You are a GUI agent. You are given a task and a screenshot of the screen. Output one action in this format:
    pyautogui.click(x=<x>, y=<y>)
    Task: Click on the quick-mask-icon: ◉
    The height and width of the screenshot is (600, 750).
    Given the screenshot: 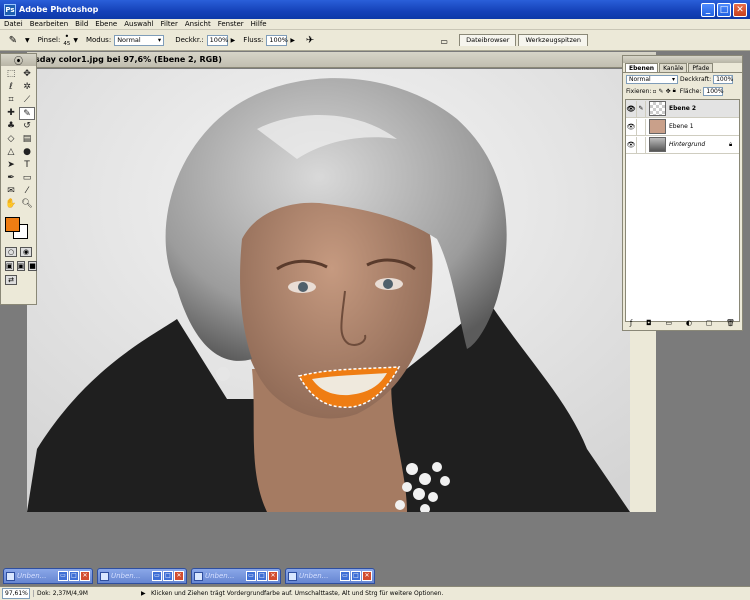 What is the action you would take?
    pyautogui.click(x=26, y=252)
    